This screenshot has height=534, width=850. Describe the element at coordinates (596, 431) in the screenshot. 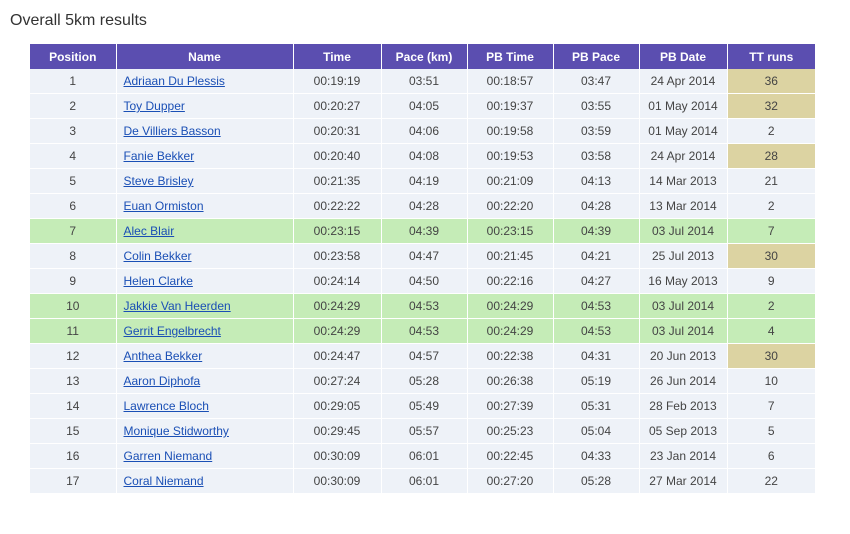

I see `cell-pb-pace: 05:04` at that location.